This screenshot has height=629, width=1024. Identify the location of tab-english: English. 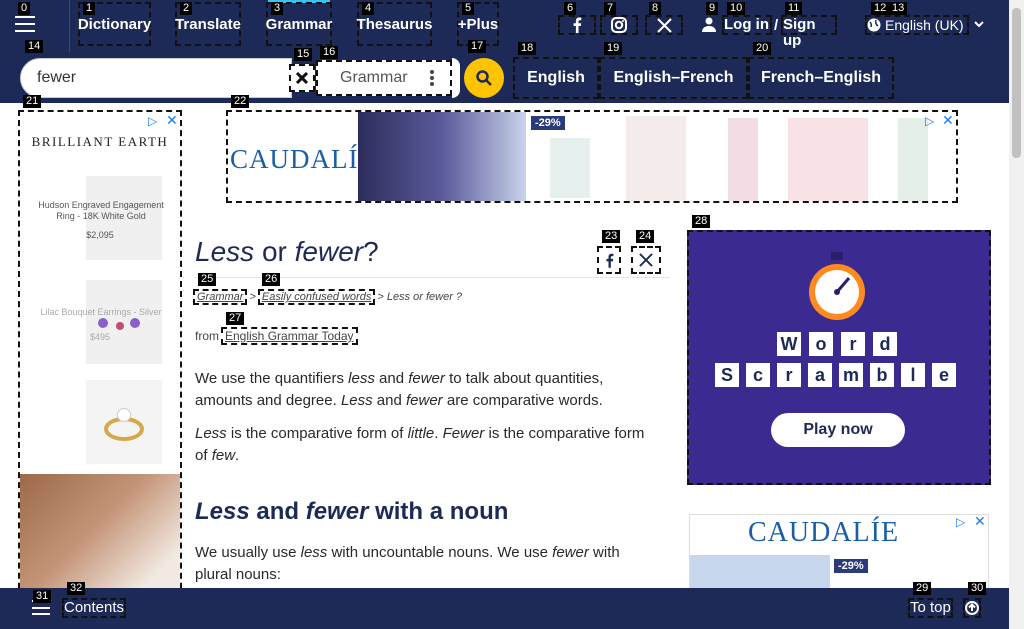
(556, 78).